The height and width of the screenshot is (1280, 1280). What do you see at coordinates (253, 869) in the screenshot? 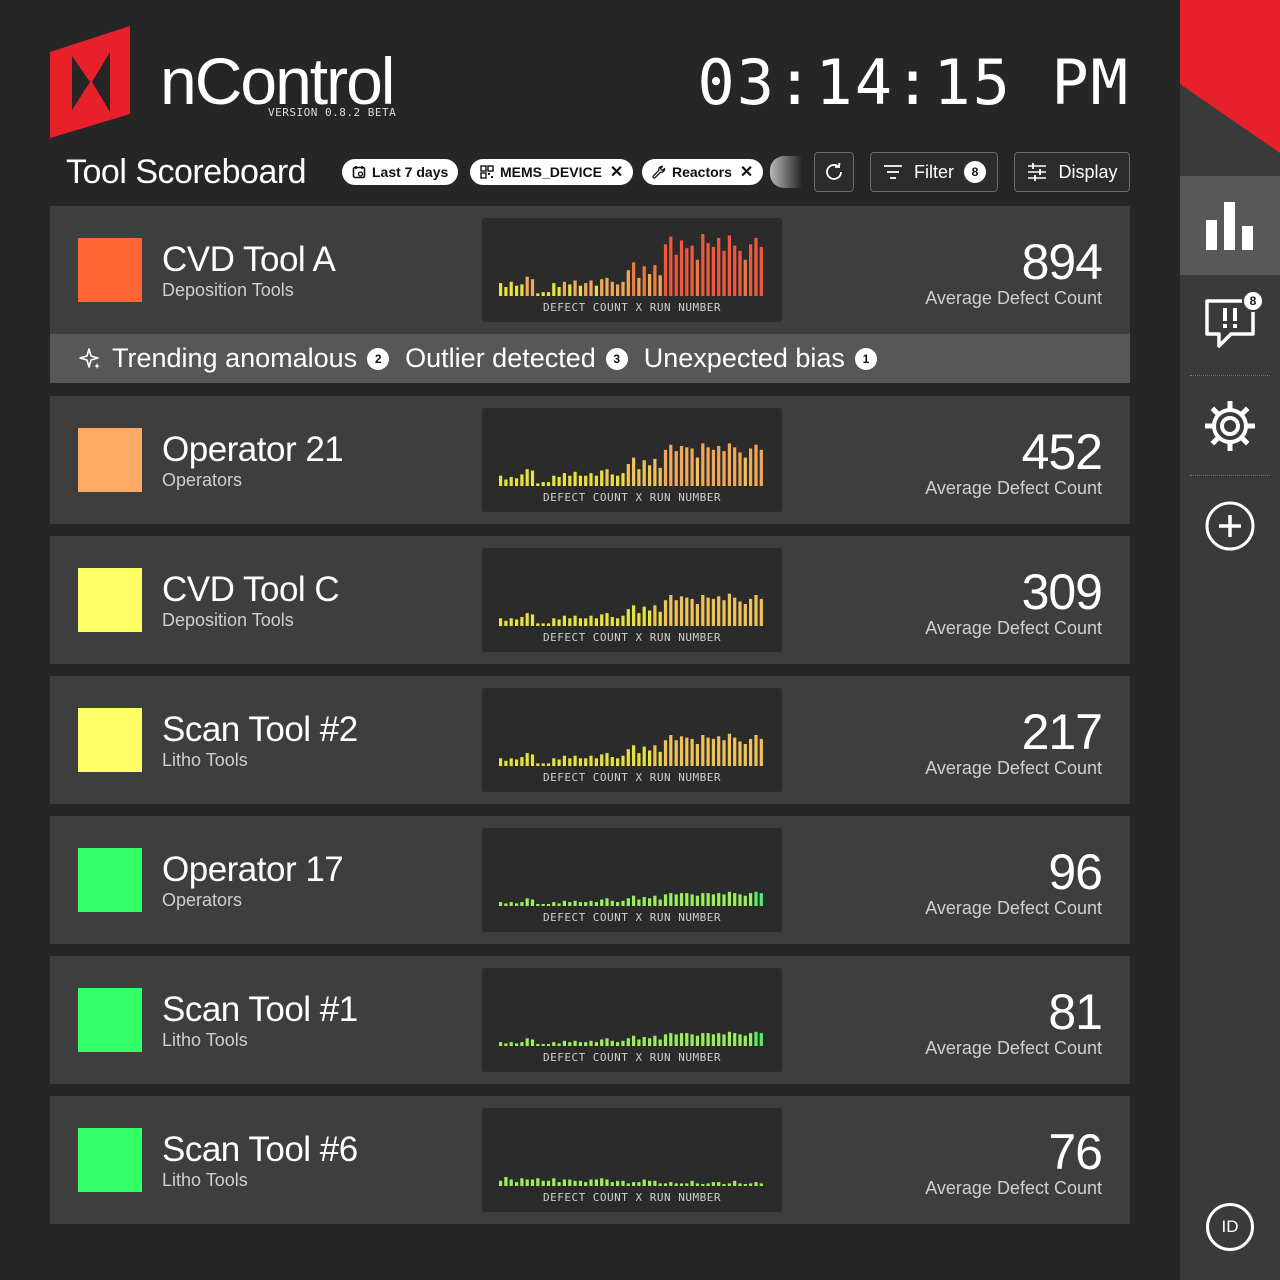
I see `row-name: Operator 17` at bounding box center [253, 869].